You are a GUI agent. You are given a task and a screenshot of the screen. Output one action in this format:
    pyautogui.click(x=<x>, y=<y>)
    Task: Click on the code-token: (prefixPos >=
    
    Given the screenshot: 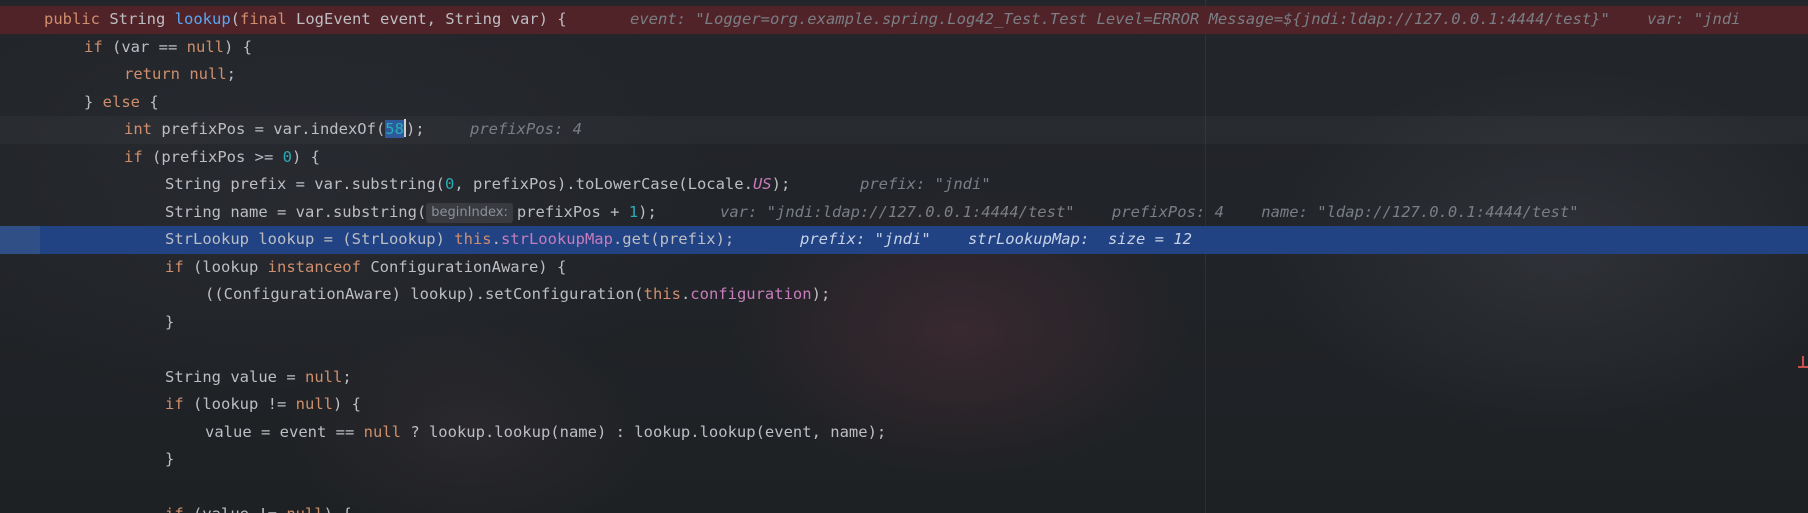 What is the action you would take?
    pyautogui.click(x=217, y=156)
    